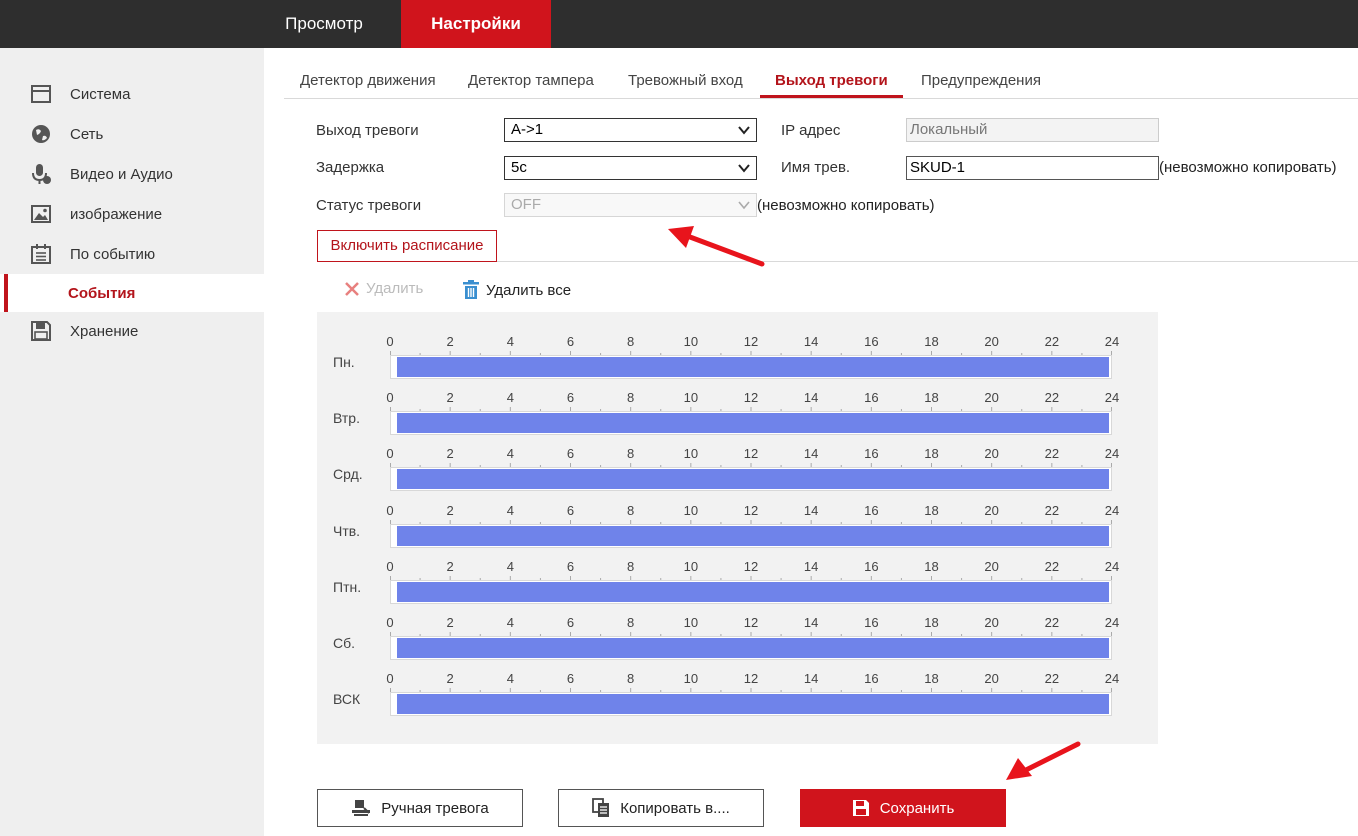  What do you see at coordinates (679, 24) in the screenshot?
I see `top-bar: Просмотр Настройки` at bounding box center [679, 24].